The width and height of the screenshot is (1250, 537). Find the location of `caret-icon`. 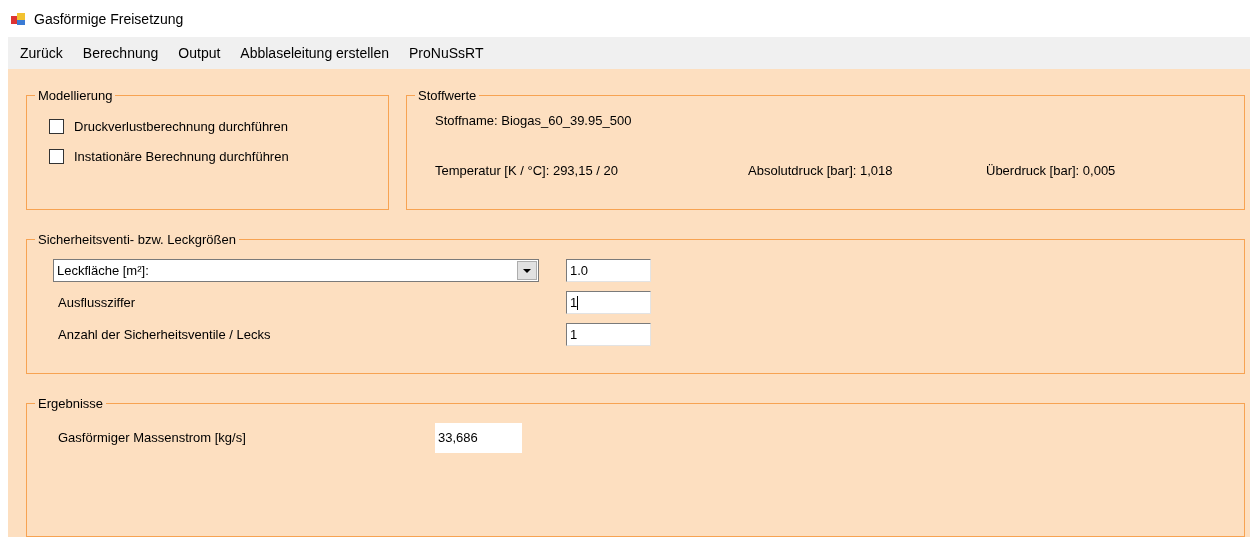

caret-icon is located at coordinates (527, 270).